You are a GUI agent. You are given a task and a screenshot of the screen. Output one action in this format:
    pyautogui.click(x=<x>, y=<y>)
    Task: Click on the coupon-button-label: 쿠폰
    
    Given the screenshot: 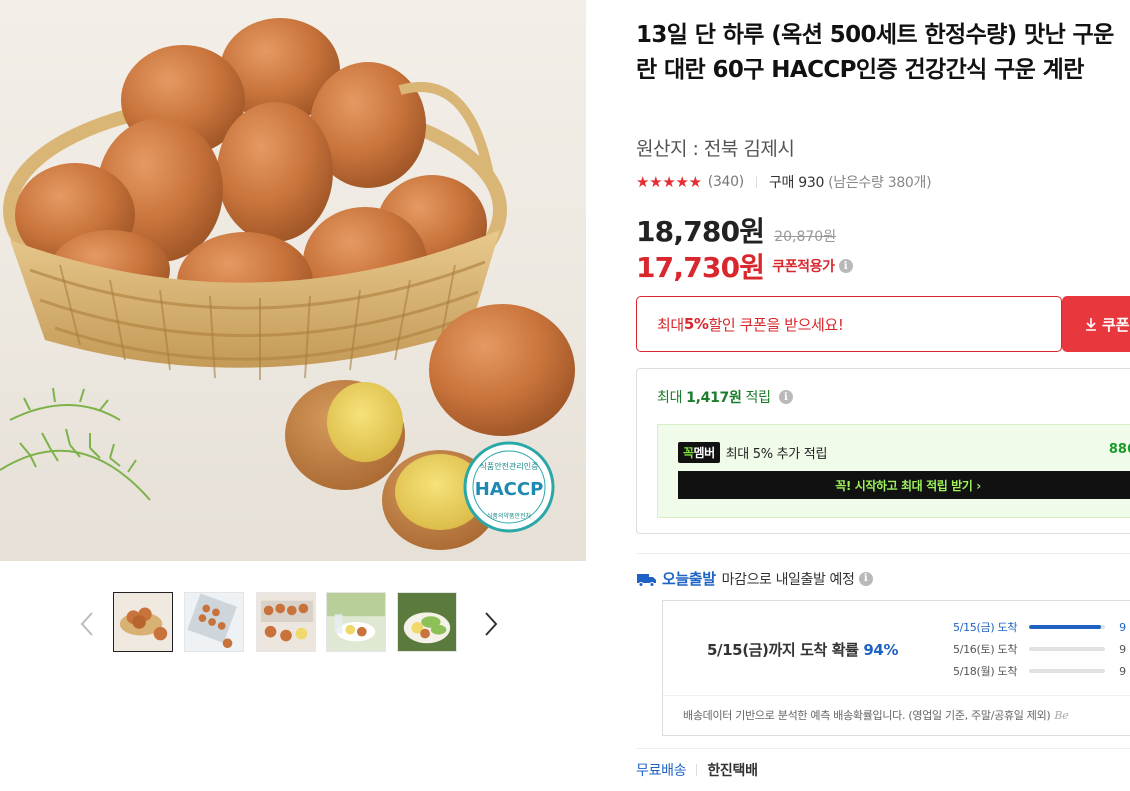 What is the action you would take?
    pyautogui.click(x=1116, y=324)
    